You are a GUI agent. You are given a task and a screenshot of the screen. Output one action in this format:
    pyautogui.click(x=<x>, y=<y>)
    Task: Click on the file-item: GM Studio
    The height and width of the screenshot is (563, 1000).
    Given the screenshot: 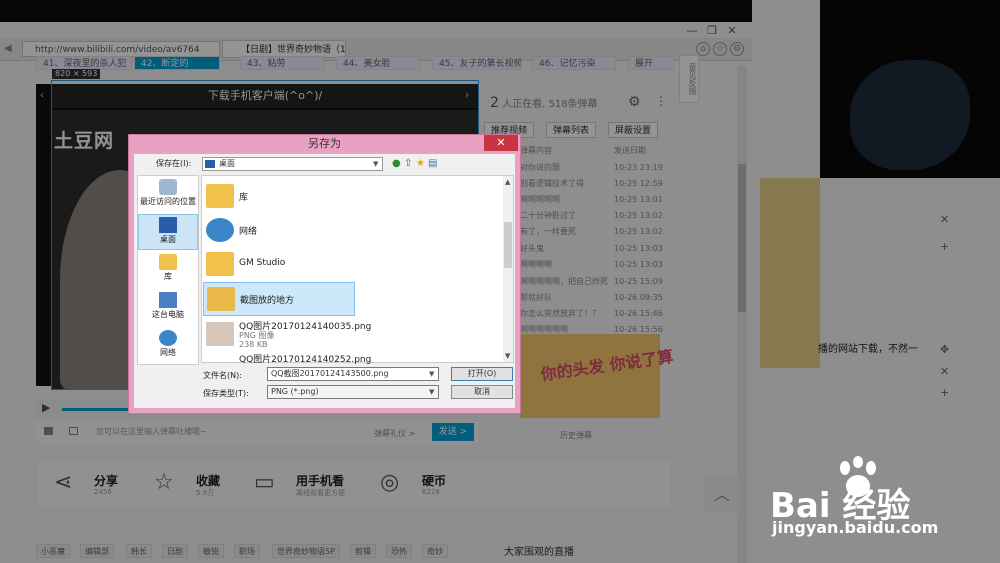 What is the action you would take?
    pyautogui.click(x=279, y=264)
    